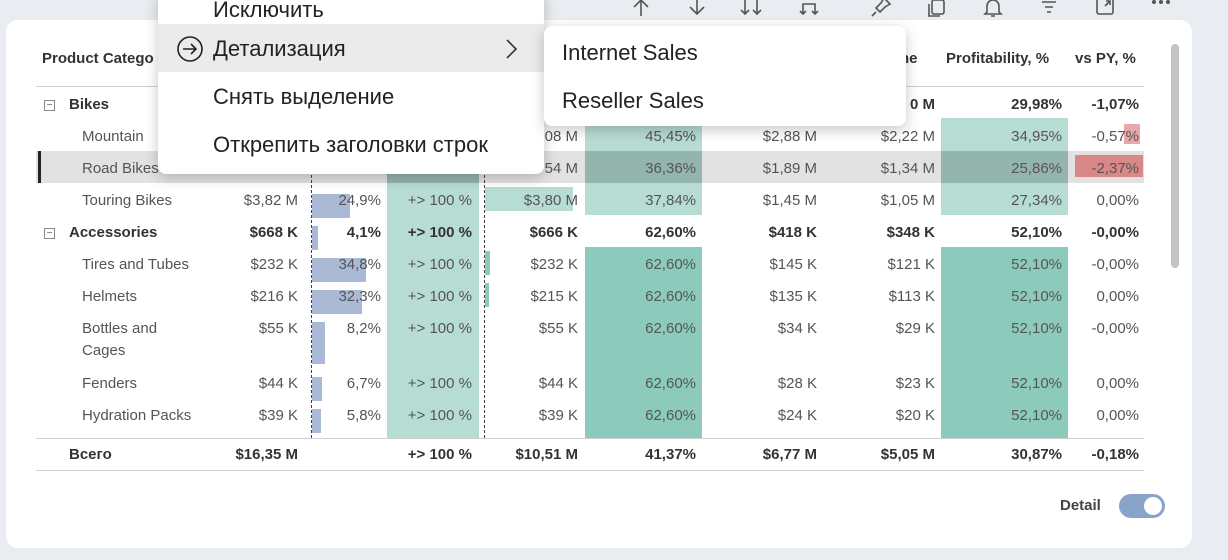  What do you see at coordinates (113, 232) in the screenshot?
I see `row-label: Accessories` at bounding box center [113, 232].